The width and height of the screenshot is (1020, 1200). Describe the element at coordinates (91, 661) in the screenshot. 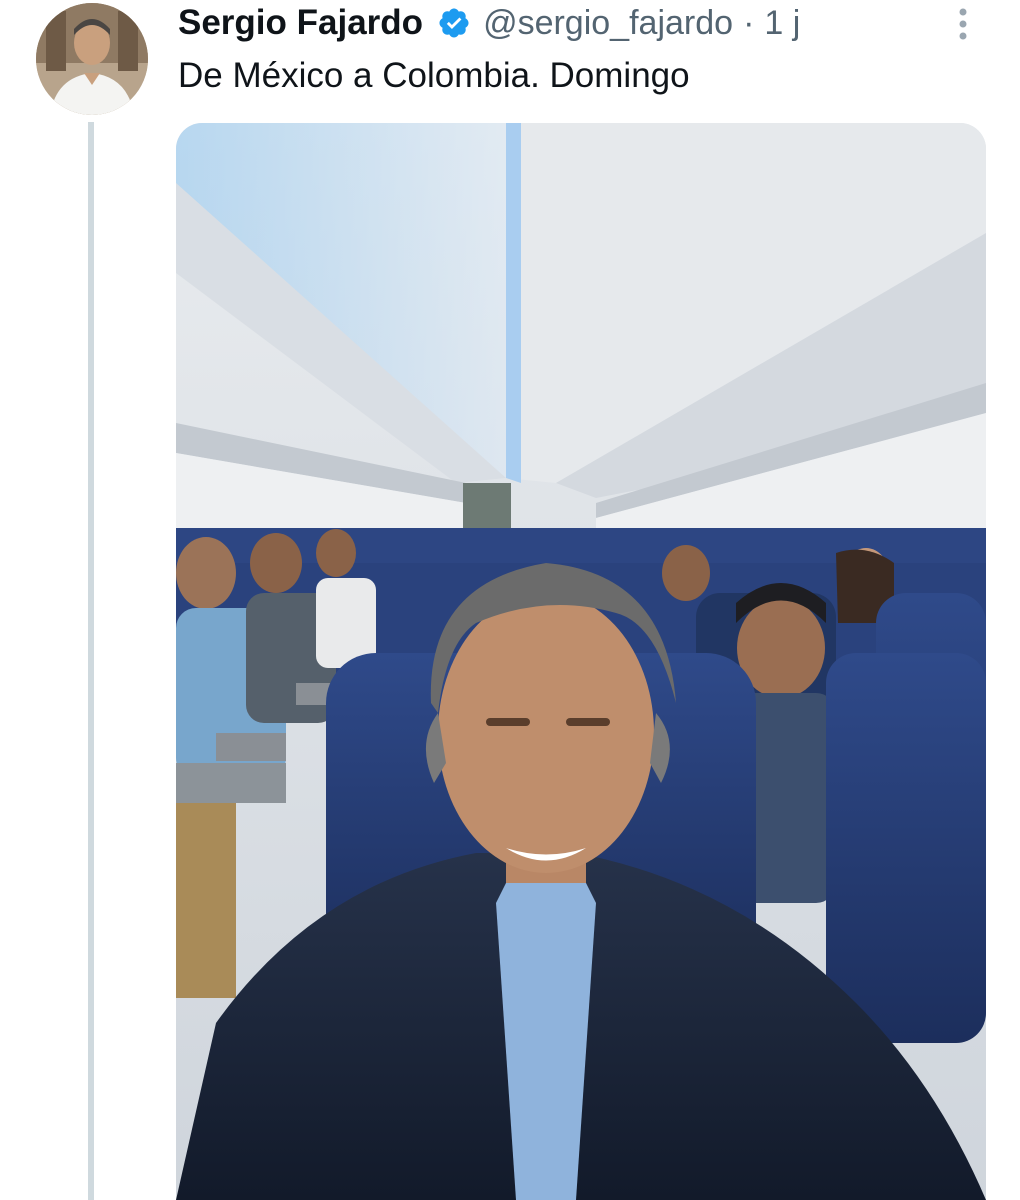

I see `thread-line` at that location.